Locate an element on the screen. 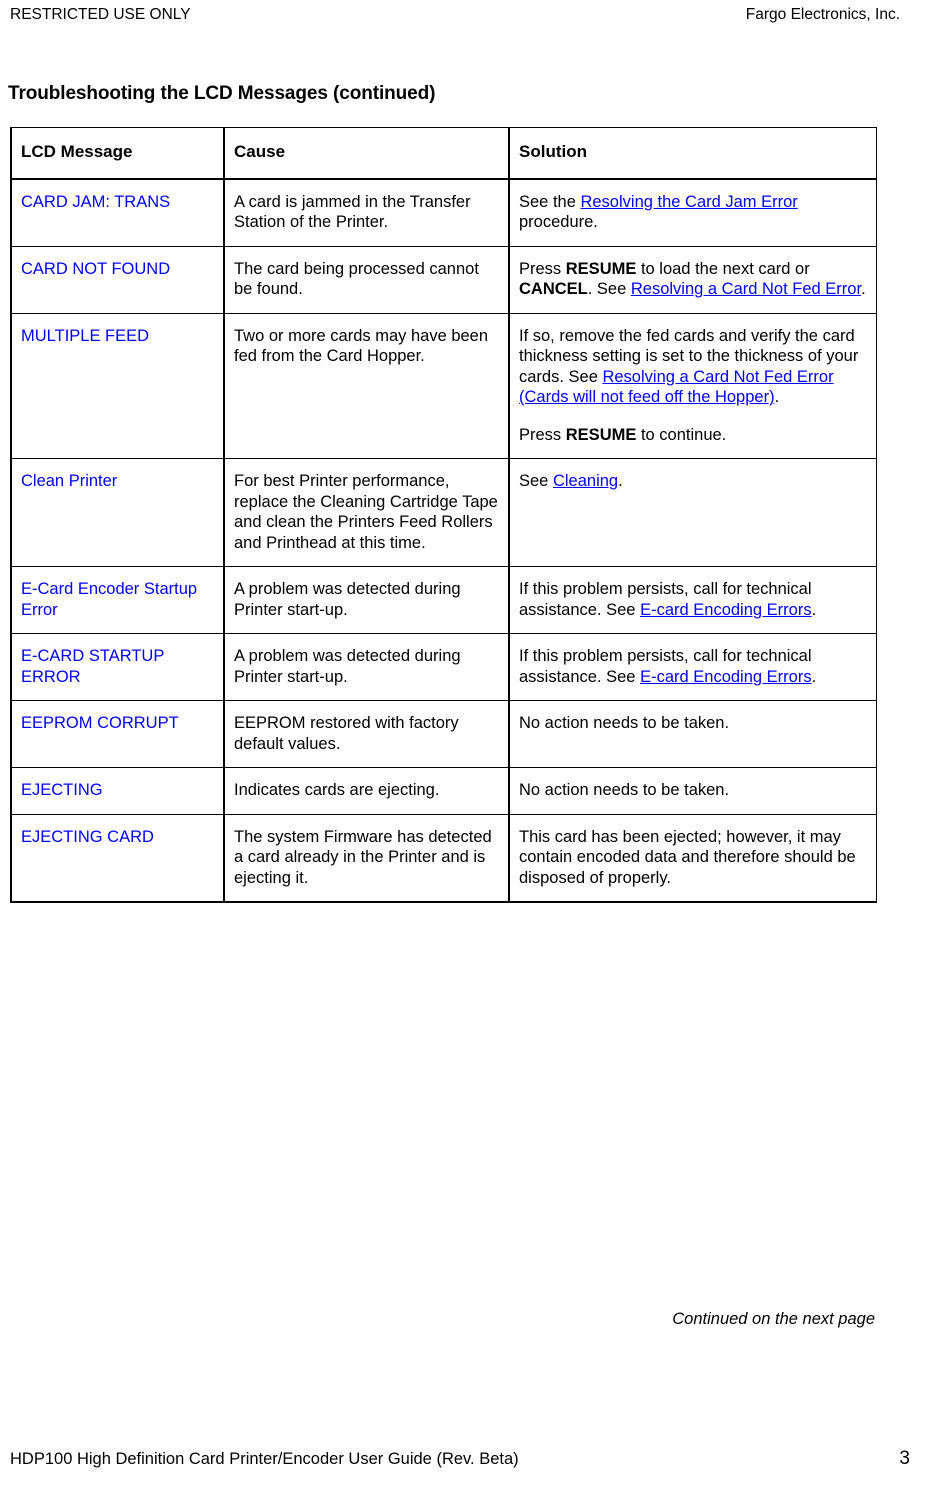 The image size is (926, 1496). cell-lcd-message: EJECTING CARD is located at coordinates (117, 858).